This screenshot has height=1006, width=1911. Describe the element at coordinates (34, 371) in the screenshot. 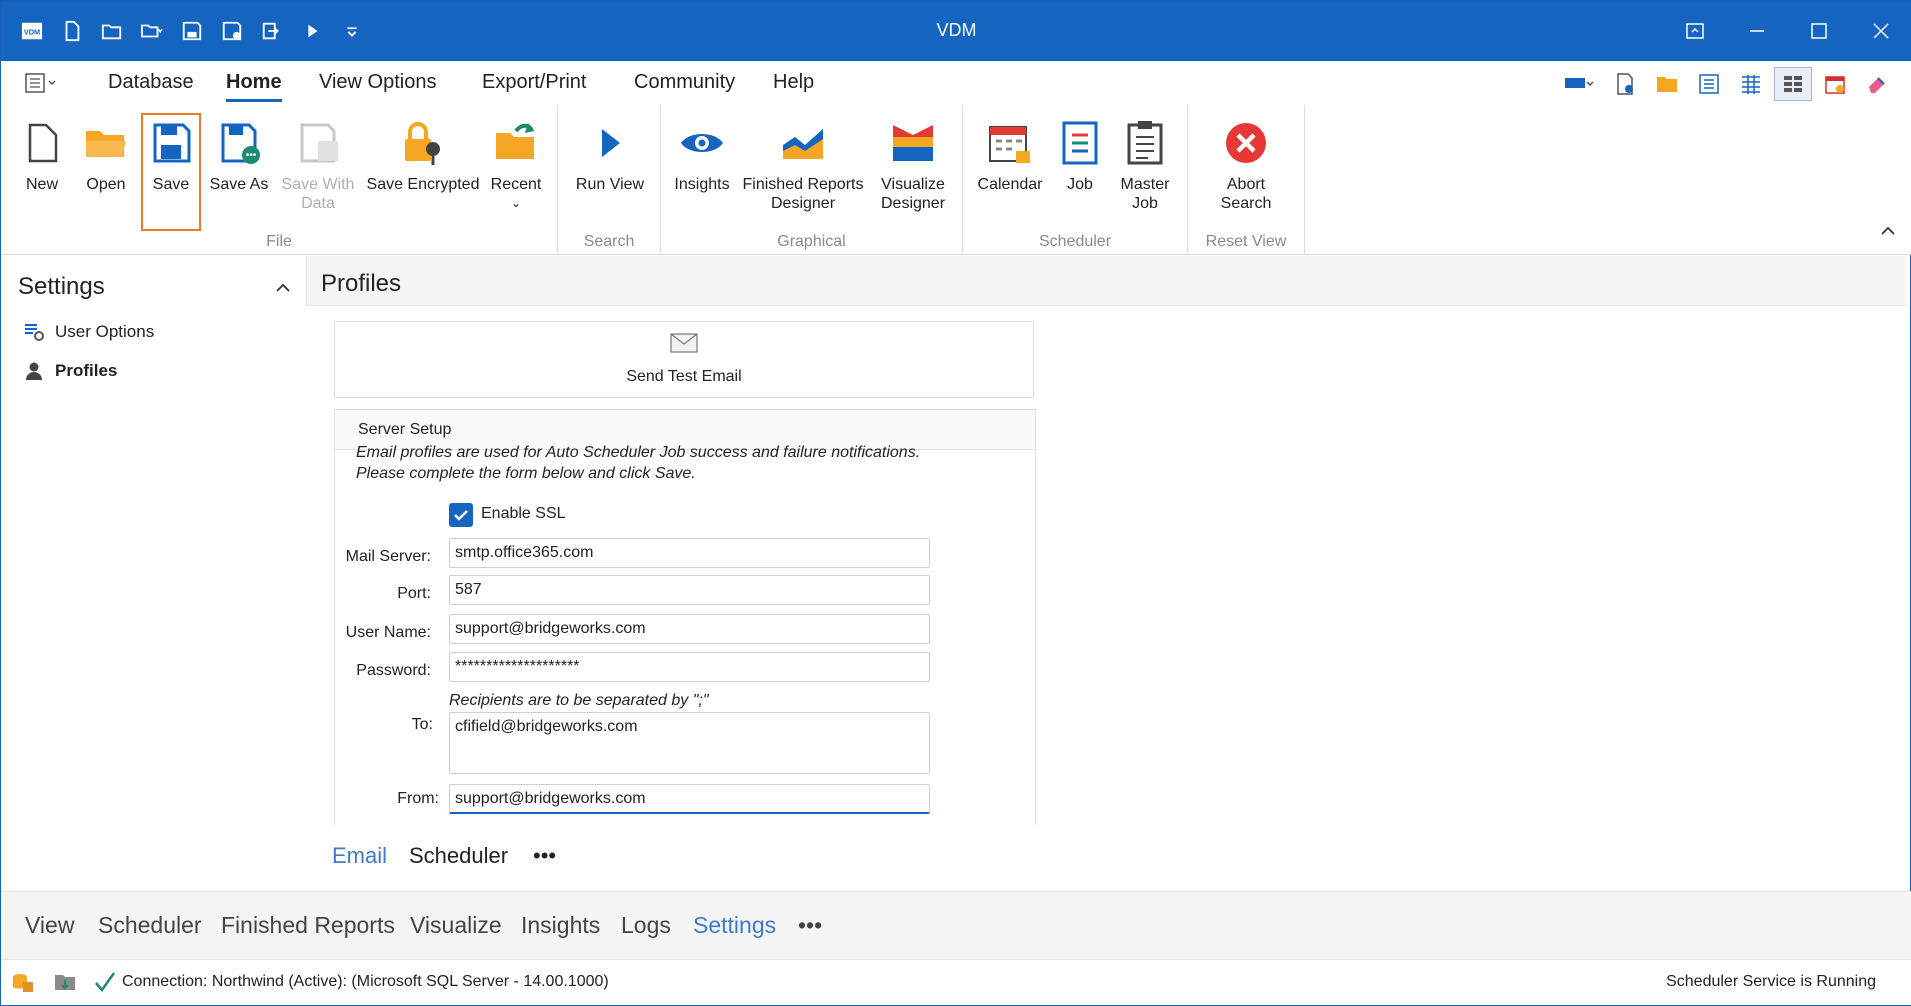

I see `person-icon` at that location.